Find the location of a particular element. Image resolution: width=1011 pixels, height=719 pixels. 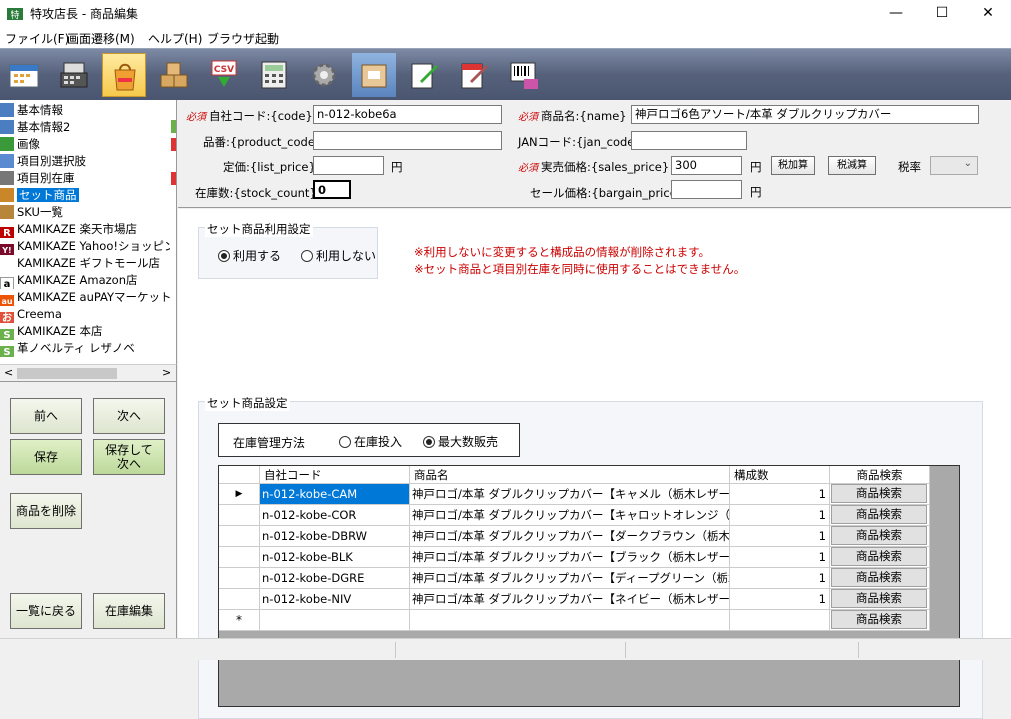

nav-amazon: a KAMIKAZE Amazon店 is located at coordinates (85, 280).